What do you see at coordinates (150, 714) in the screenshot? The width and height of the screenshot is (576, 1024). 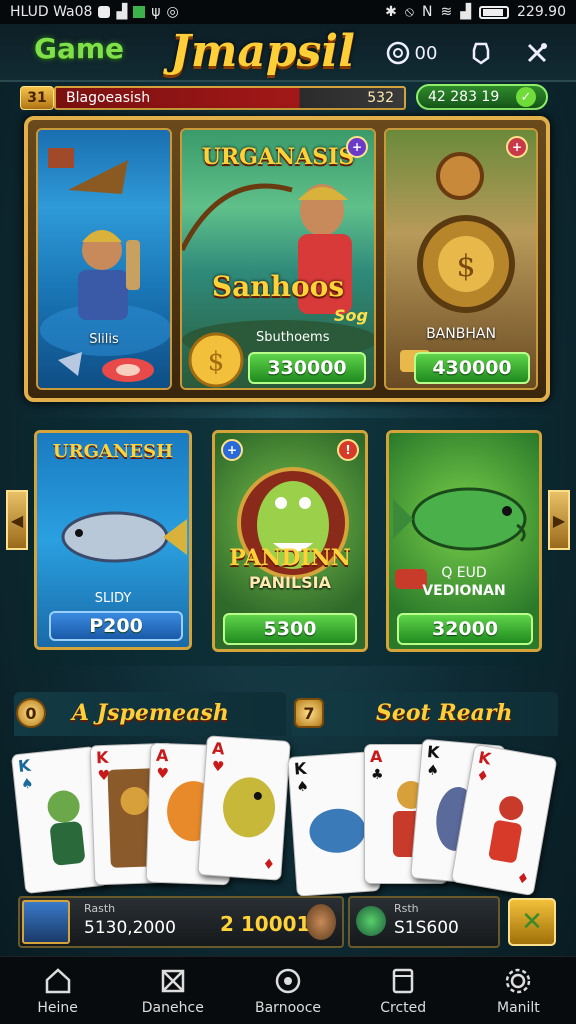 I see `card-section-left-header: 0 A Jspemeash` at bounding box center [150, 714].